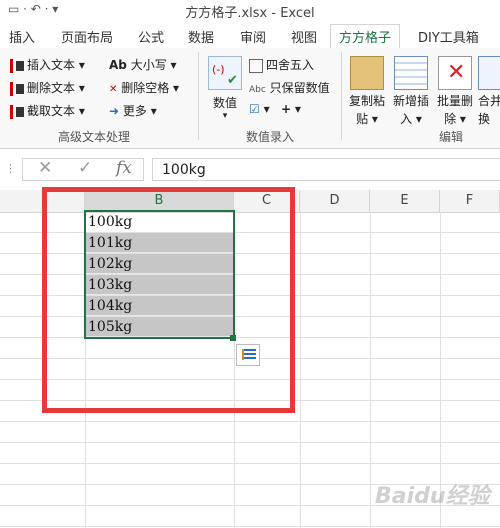 The image size is (500, 528). Describe the element at coordinates (432, 496) in the screenshot. I see `watermark: Baidu经验` at that location.